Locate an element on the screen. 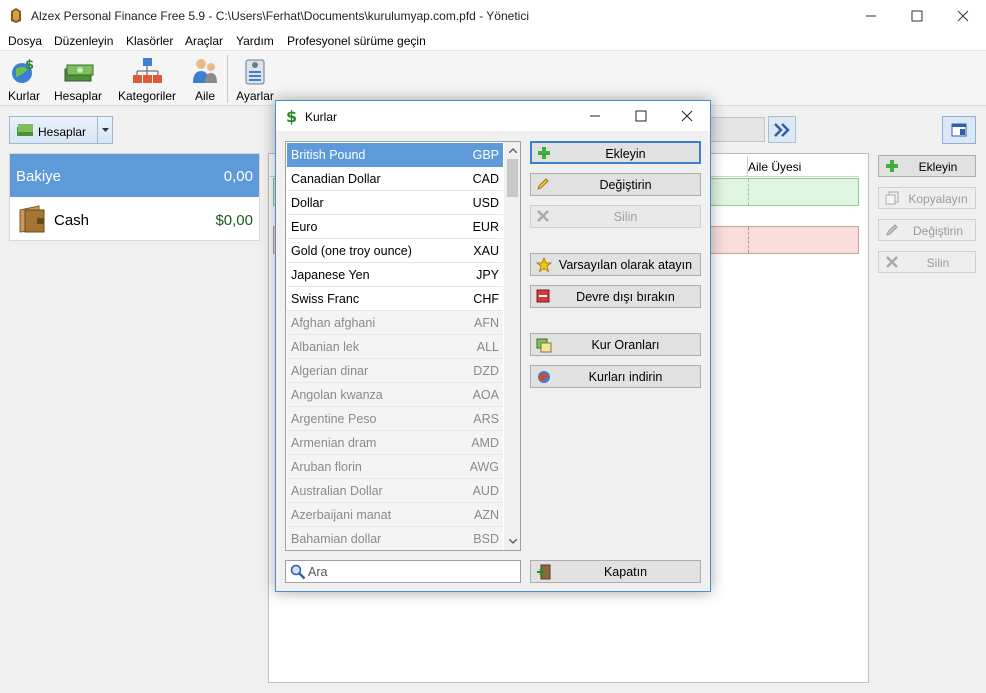 This screenshot has width=986, height=693. currency-list-item: Albanian lek ALL is located at coordinates (395, 347).